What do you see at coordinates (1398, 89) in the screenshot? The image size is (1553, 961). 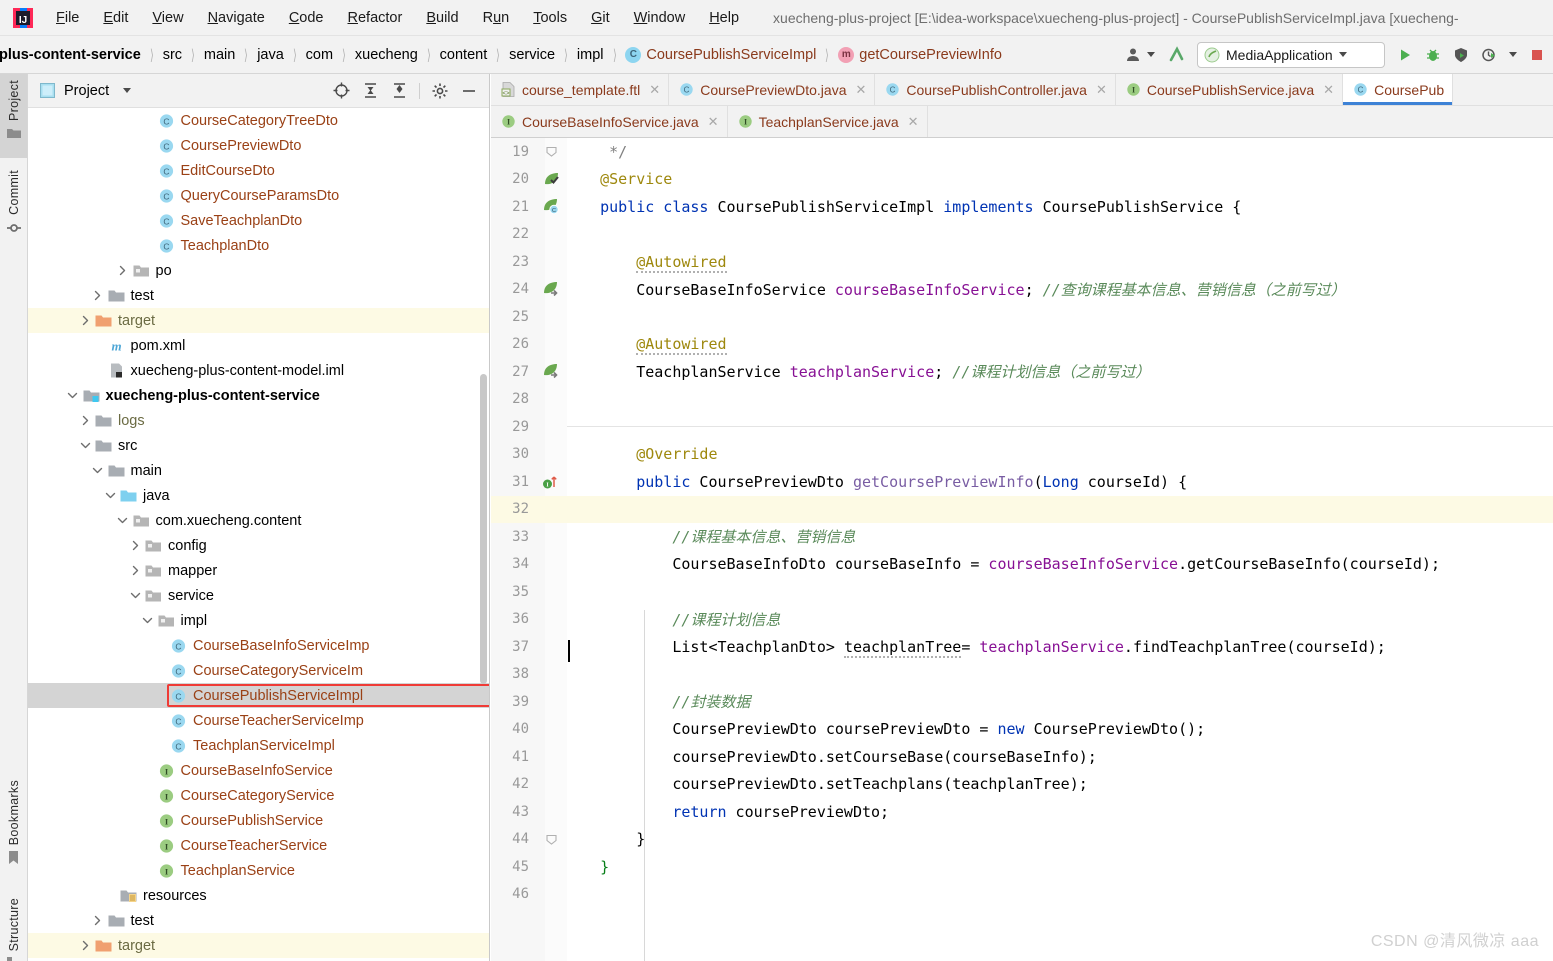 I see `editor-tab: C CoursePub` at bounding box center [1398, 89].